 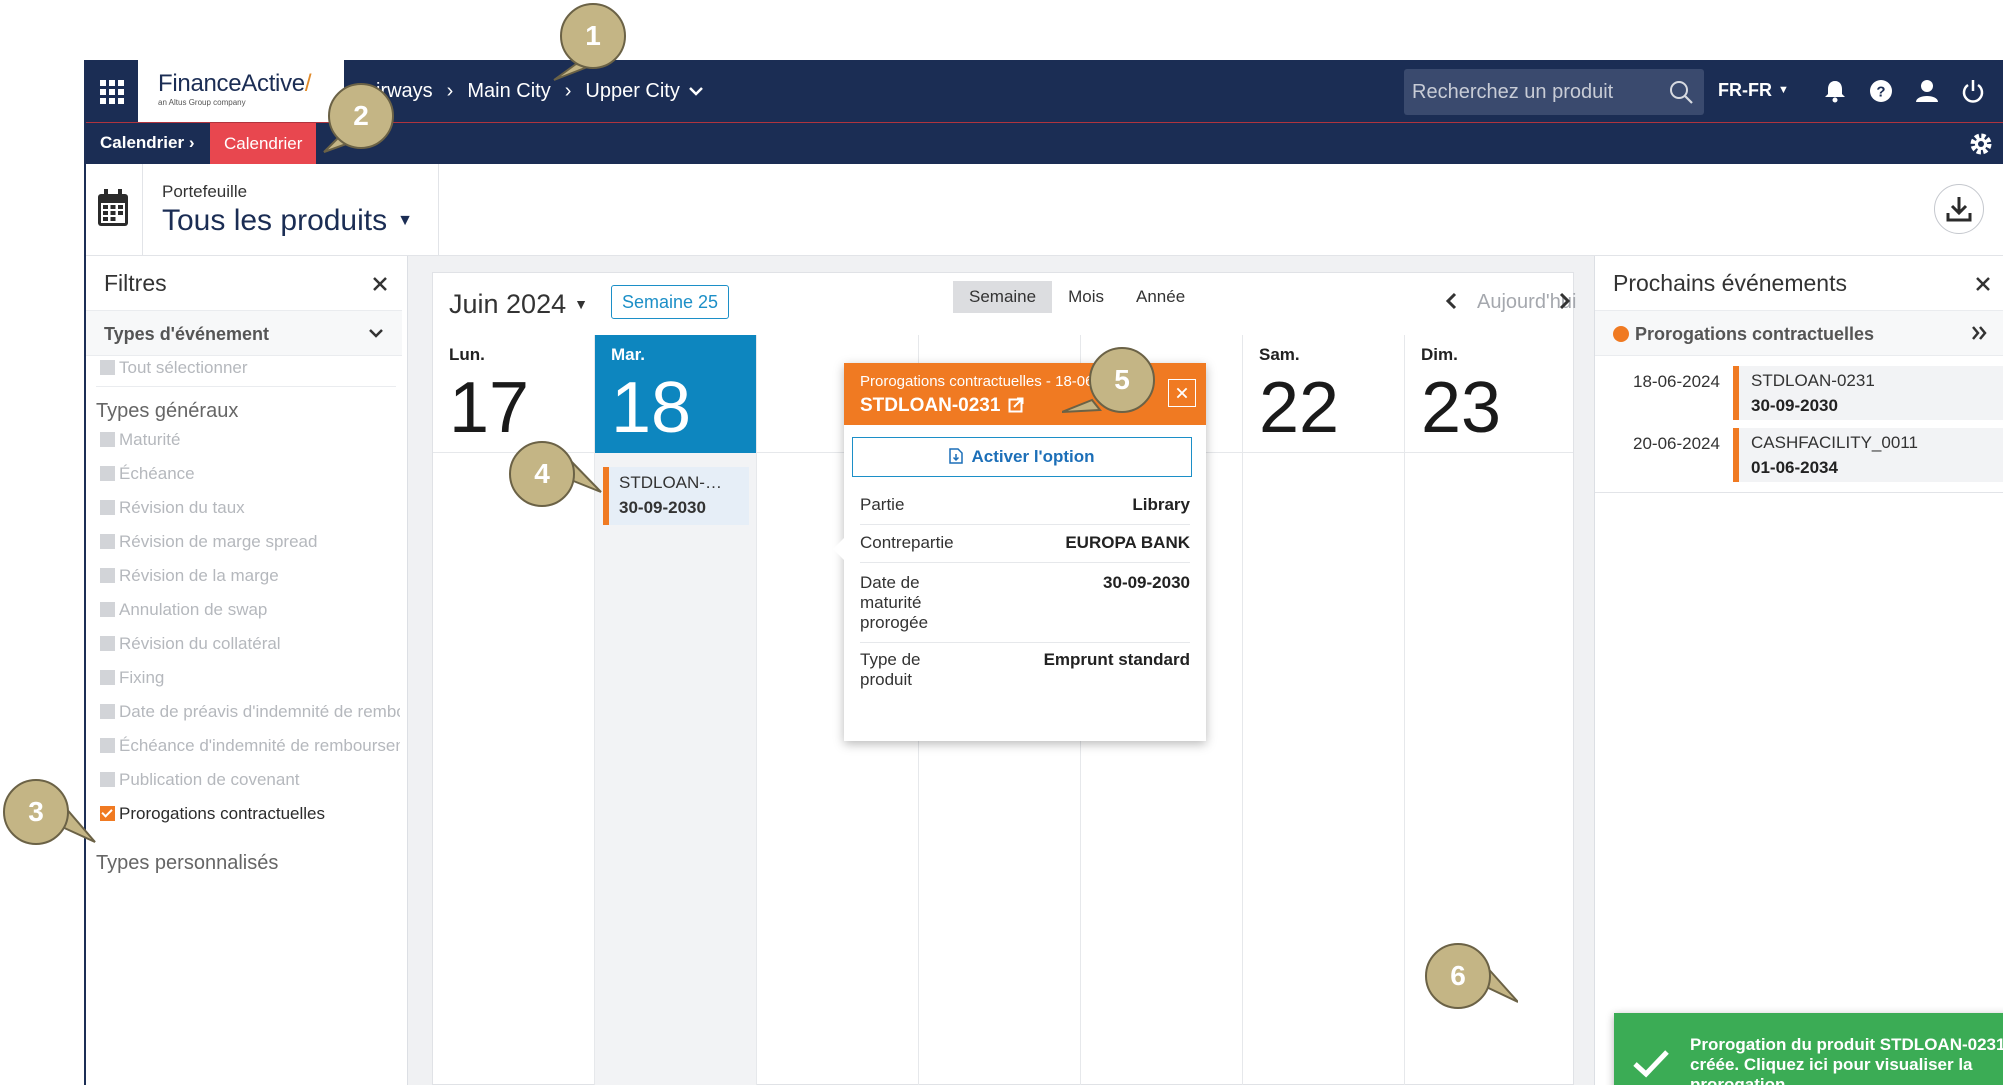 What do you see at coordinates (554, 481) in the screenshot?
I see `callout-4: 4` at bounding box center [554, 481].